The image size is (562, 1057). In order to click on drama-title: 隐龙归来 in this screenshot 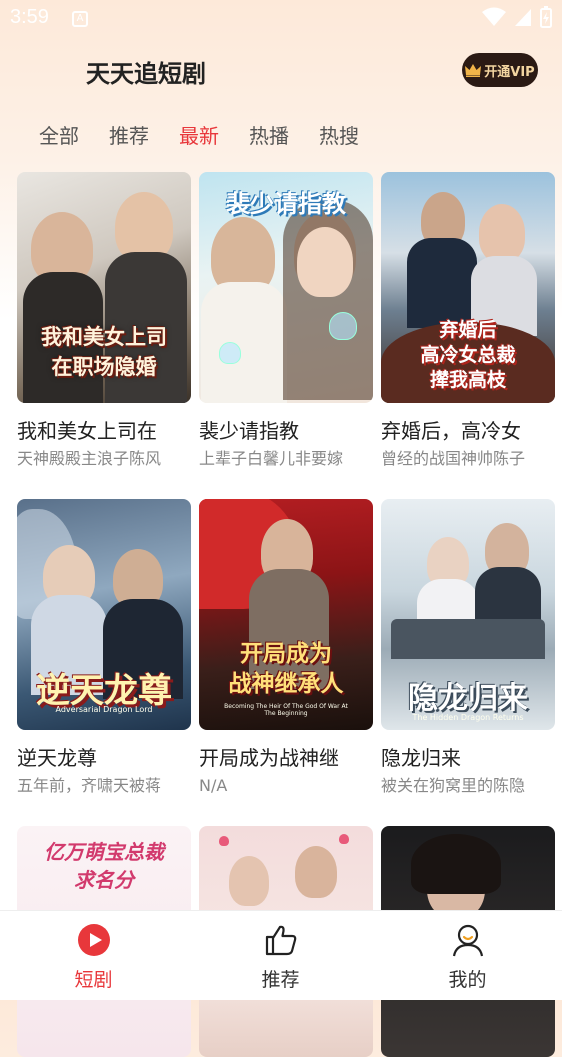, I will do `click(421, 758)`.